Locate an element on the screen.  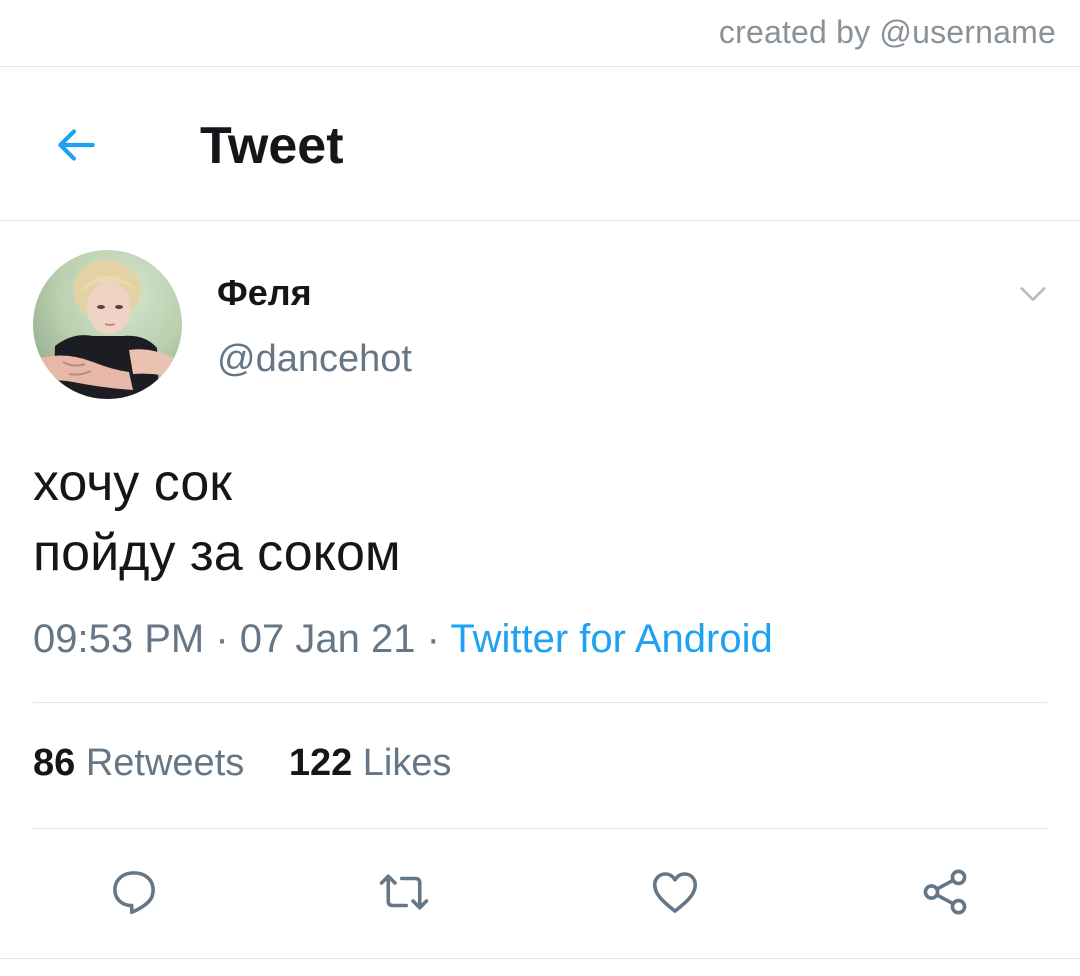
avatar is located at coordinates (107, 324).